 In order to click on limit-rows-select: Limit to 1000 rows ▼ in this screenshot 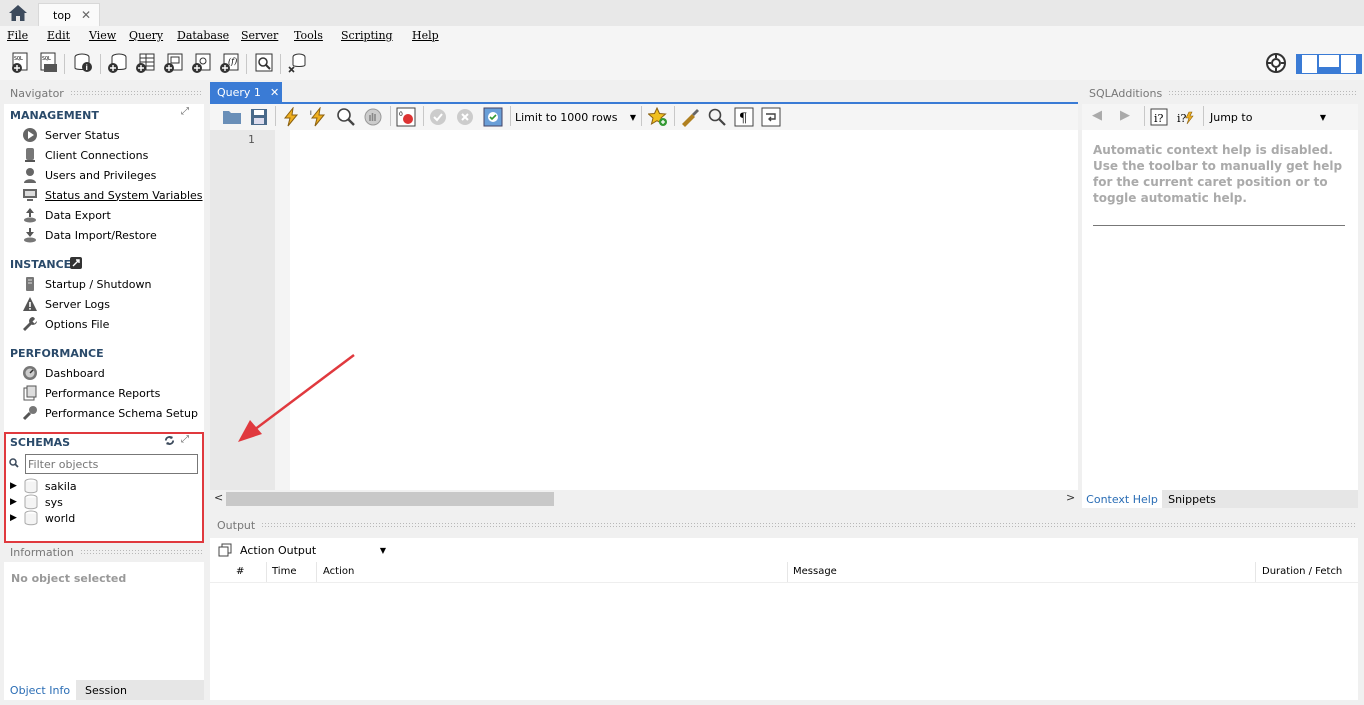, I will do `click(575, 117)`.